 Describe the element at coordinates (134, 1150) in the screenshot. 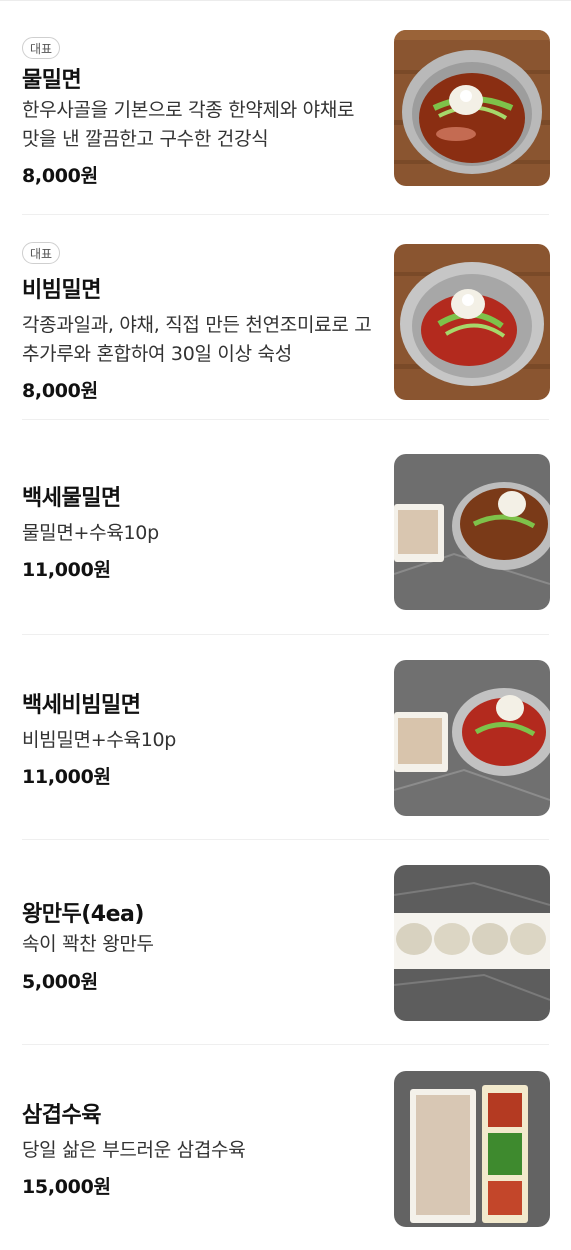

I see `menu-item-description: 당일 삶은 부드러운 삼겹수육` at that location.